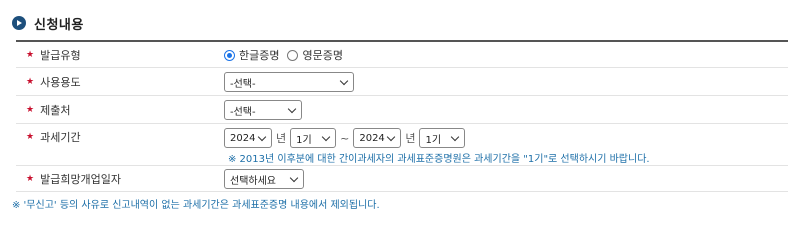 This screenshot has width=800, height=240. I want to click on purpose-label: ★ 사용용도, so click(53, 82).